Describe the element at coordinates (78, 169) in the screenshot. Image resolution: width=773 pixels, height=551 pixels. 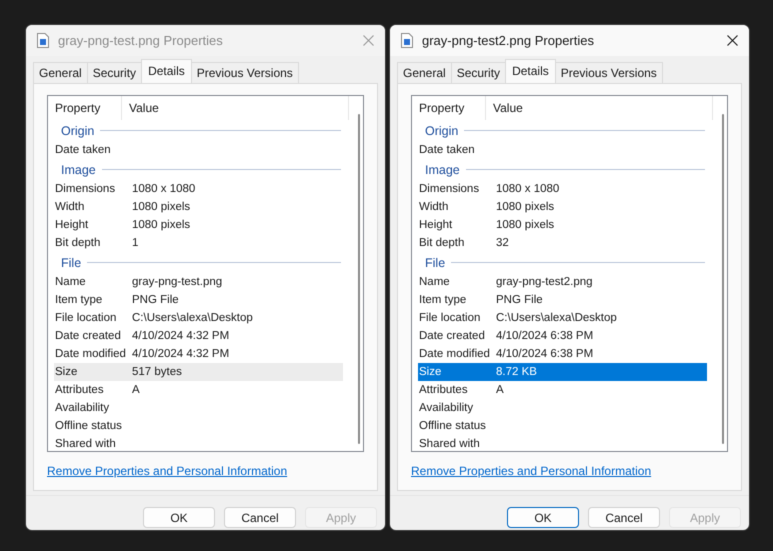
I see `group-header: Image` at that location.